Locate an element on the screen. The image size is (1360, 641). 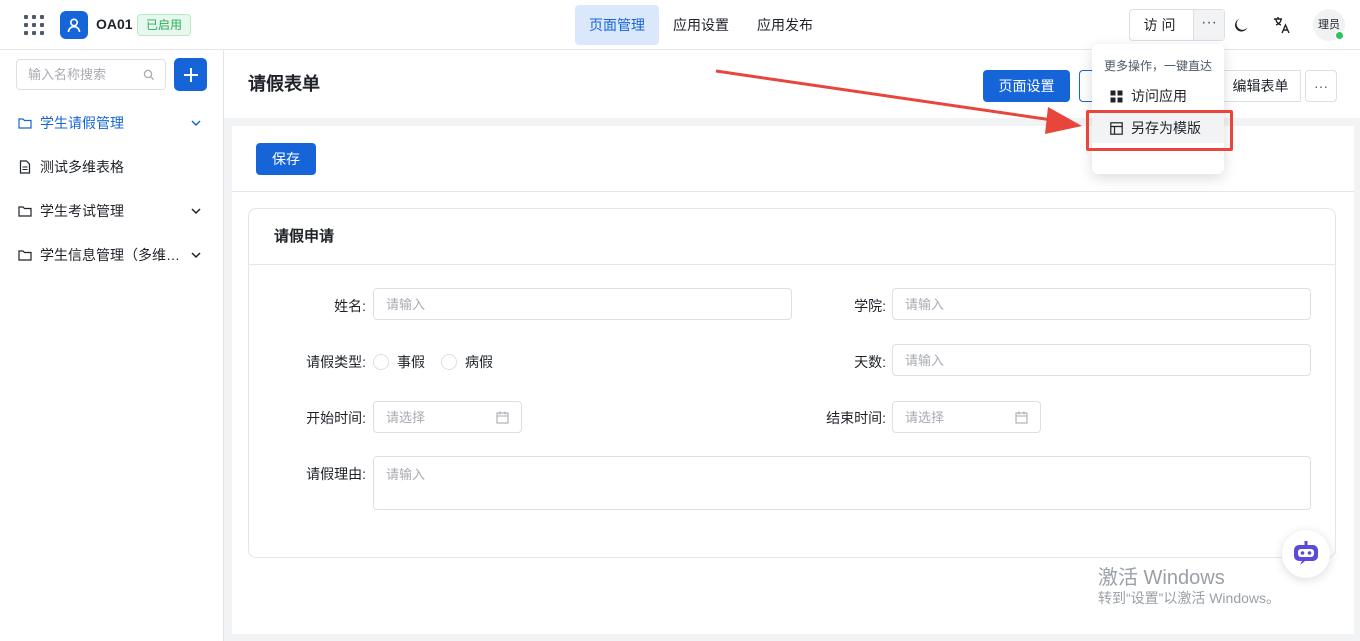
reason-label: 请假理由: is located at coordinates (336, 474).